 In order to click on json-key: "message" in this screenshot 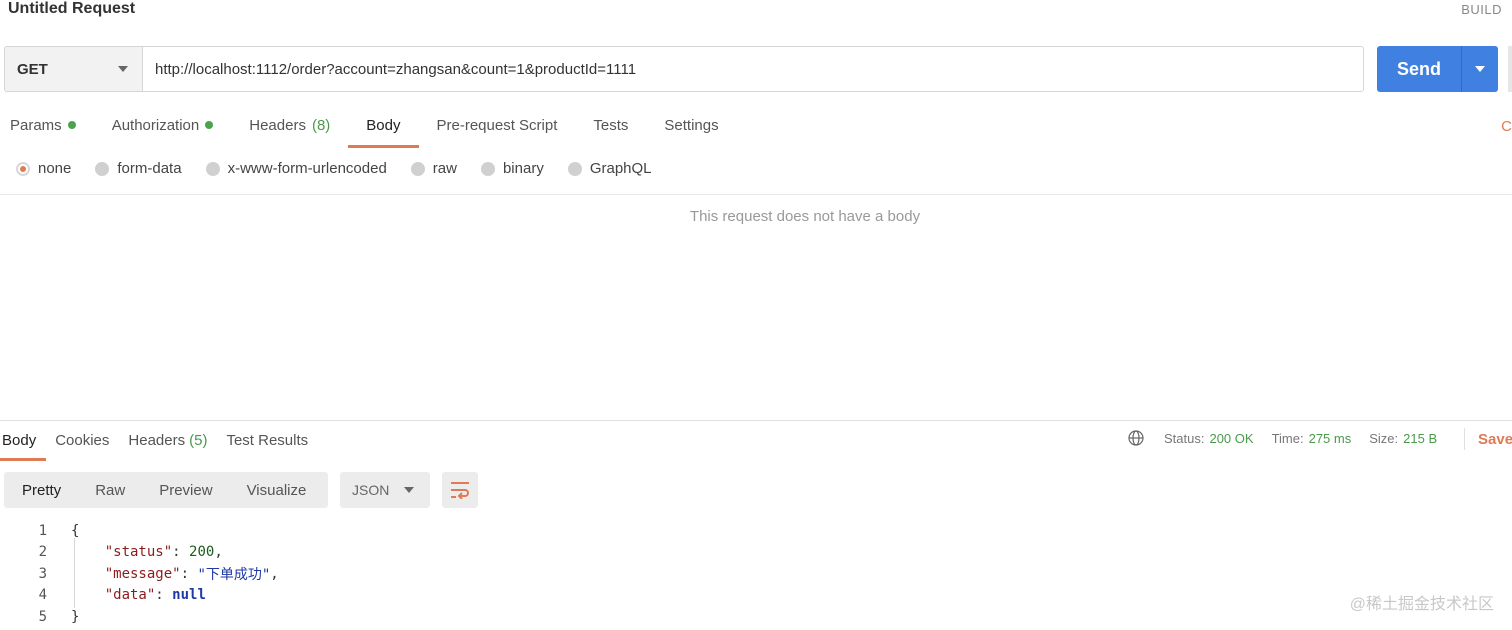, I will do `click(142, 573)`.